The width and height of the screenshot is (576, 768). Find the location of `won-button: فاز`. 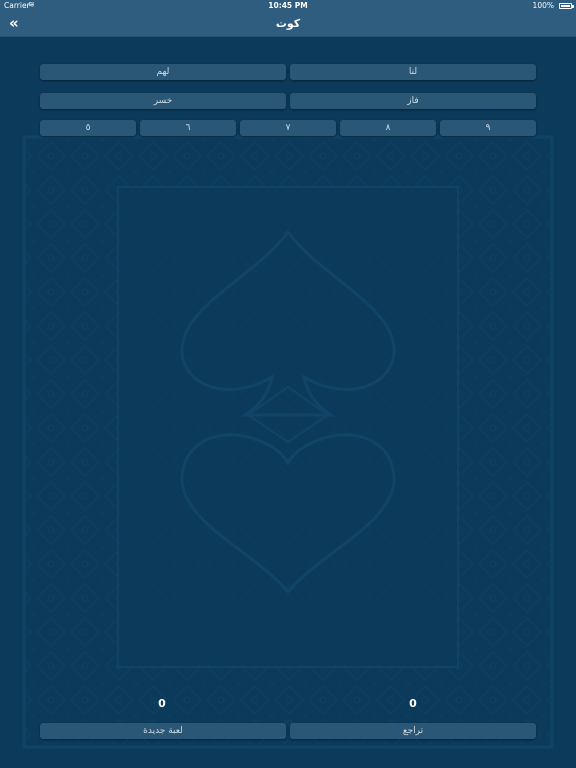

won-button: فاز is located at coordinates (413, 101).